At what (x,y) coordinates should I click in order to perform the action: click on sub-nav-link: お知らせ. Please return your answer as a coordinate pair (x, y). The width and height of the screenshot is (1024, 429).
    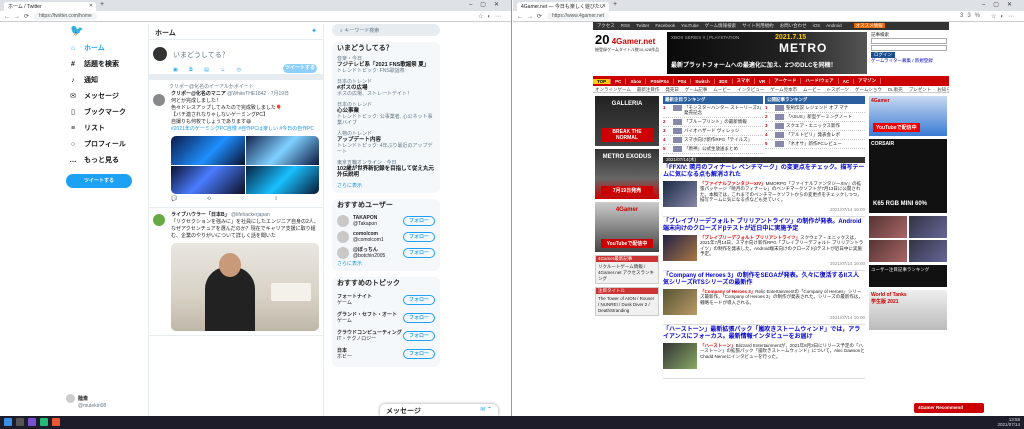
    Looking at the image, I should click on (943, 89).